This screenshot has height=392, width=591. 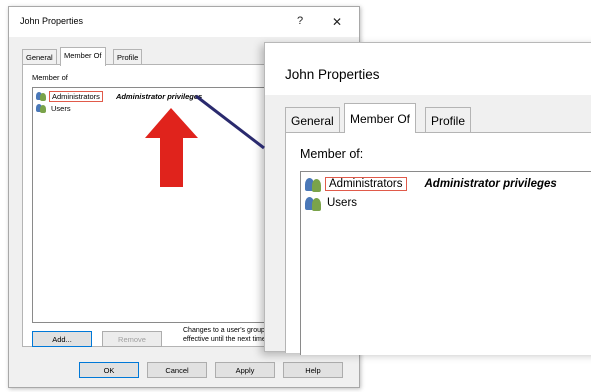 What do you see at coordinates (332, 154) in the screenshot?
I see `zoom-member-of-label: Member of:` at bounding box center [332, 154].